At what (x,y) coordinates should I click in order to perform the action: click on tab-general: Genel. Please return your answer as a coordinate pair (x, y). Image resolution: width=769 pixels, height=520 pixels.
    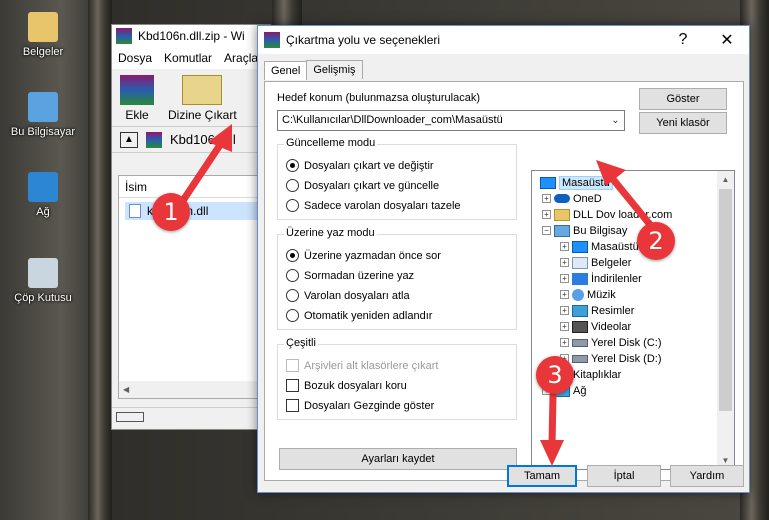
    Looking at the image, I should click on (286, 70).